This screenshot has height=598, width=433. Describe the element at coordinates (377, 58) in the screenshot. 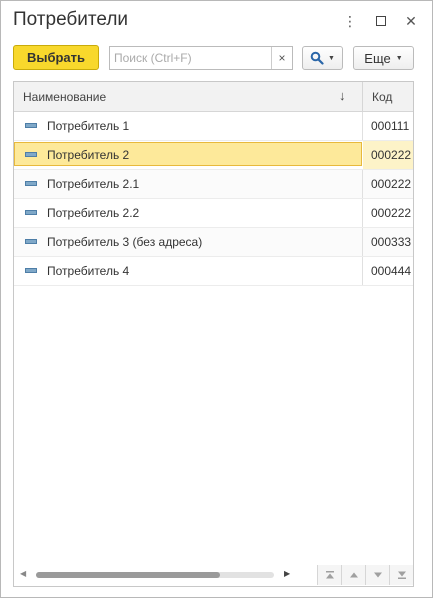

I see `more-button-label: Еще` at that location.